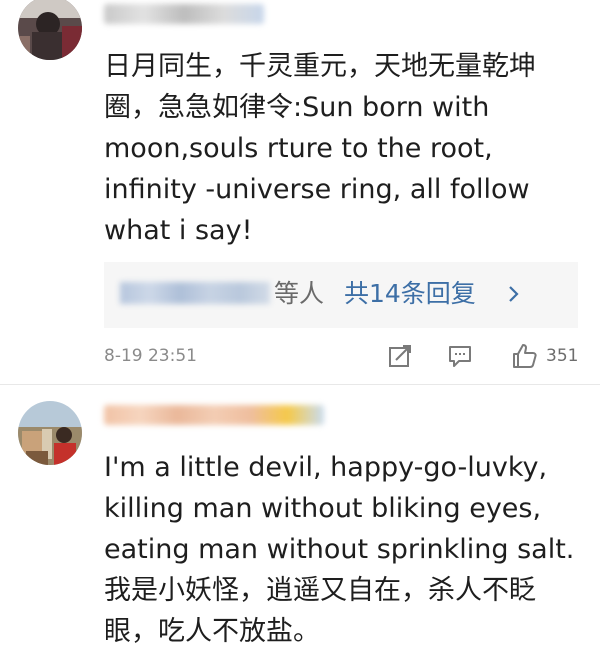  I want to click on comment-meta: 8-19 23:51 351, so click(342, 357).